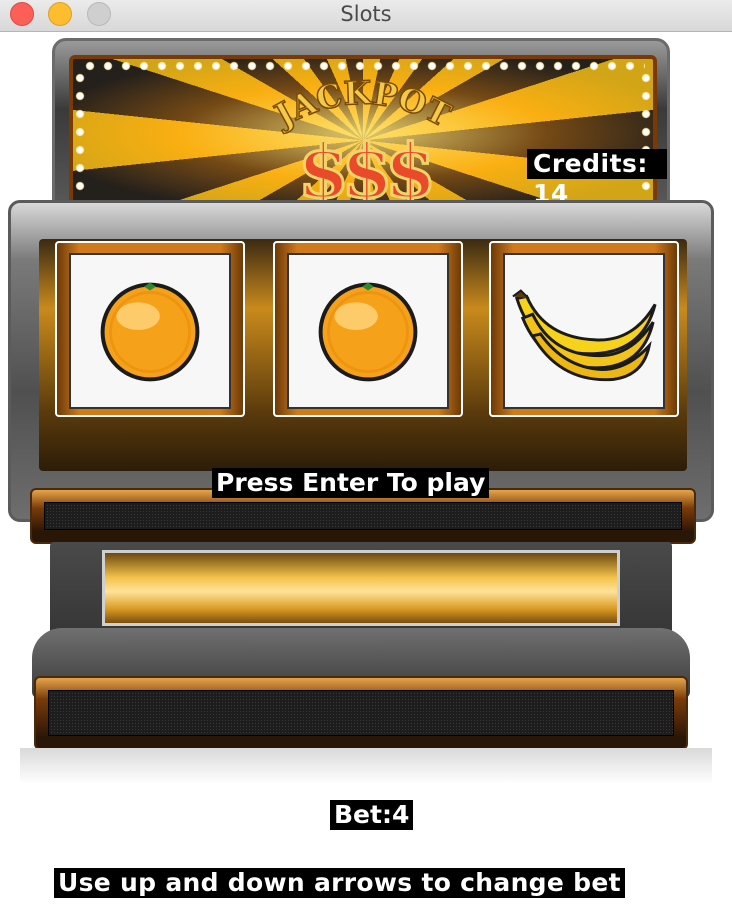 This screenshot has height=924, width=732. Describe the element at coordinates (361, 588) in the screenshot. I see `light-panel` at that location.